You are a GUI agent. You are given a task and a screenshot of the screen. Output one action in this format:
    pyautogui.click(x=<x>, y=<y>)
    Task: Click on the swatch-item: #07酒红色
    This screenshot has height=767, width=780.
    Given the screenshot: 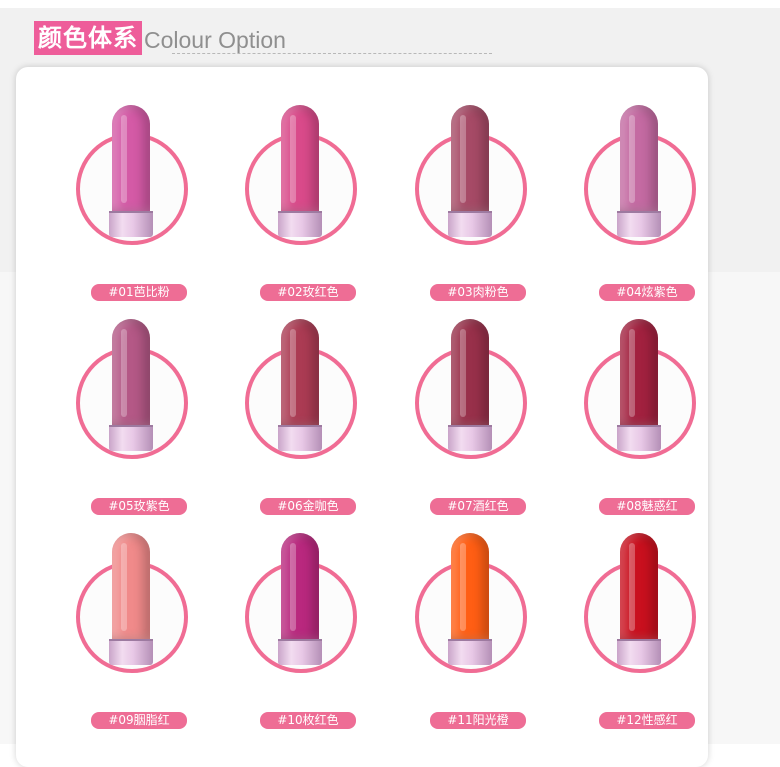 What is the action you would take?
    pyautogui.click(x=460, y=398)
    